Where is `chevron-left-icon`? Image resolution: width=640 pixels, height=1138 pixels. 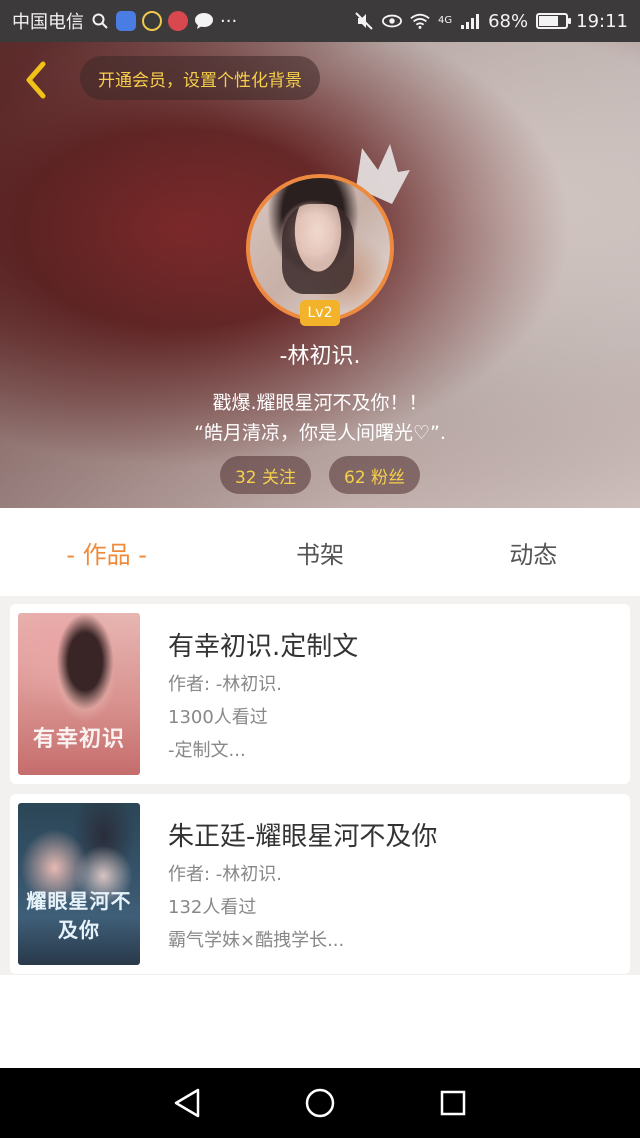 chevron-left-icon is located at coordinates (36, 80).